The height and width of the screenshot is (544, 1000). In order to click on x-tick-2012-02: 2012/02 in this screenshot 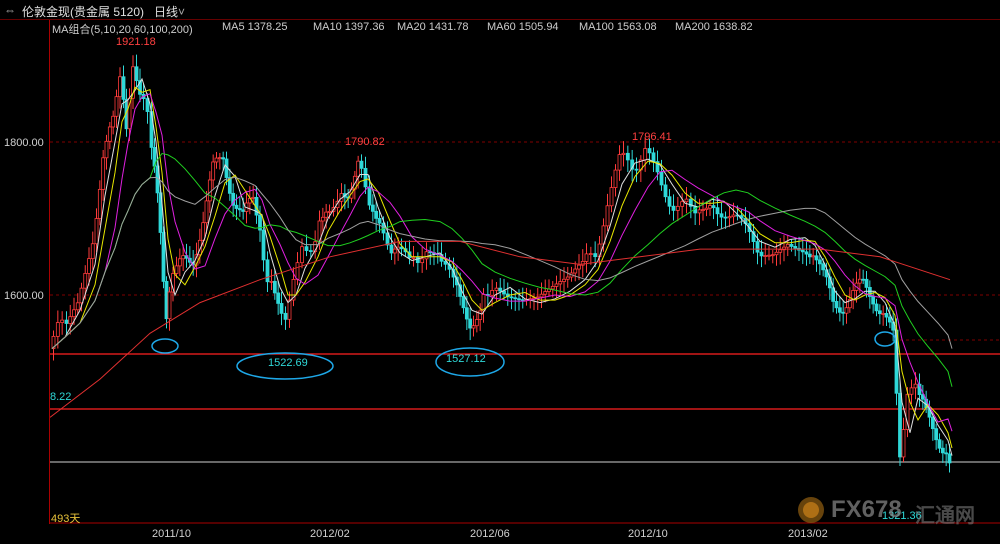, I will do `click(330, 534)`.